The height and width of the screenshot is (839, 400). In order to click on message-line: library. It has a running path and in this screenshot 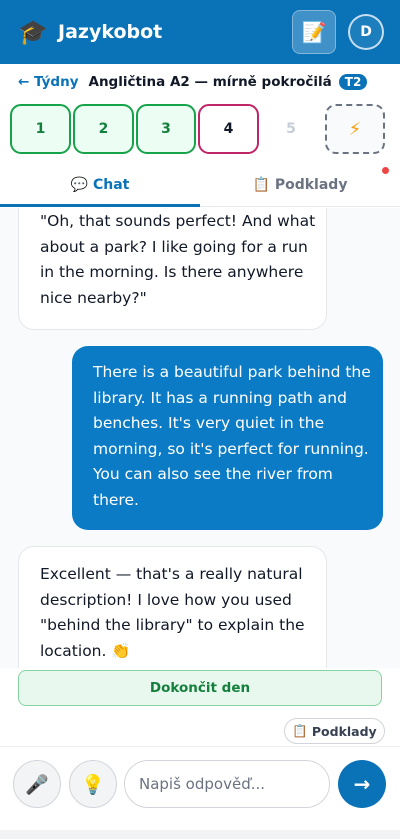, I will do `click(220, 397)`.